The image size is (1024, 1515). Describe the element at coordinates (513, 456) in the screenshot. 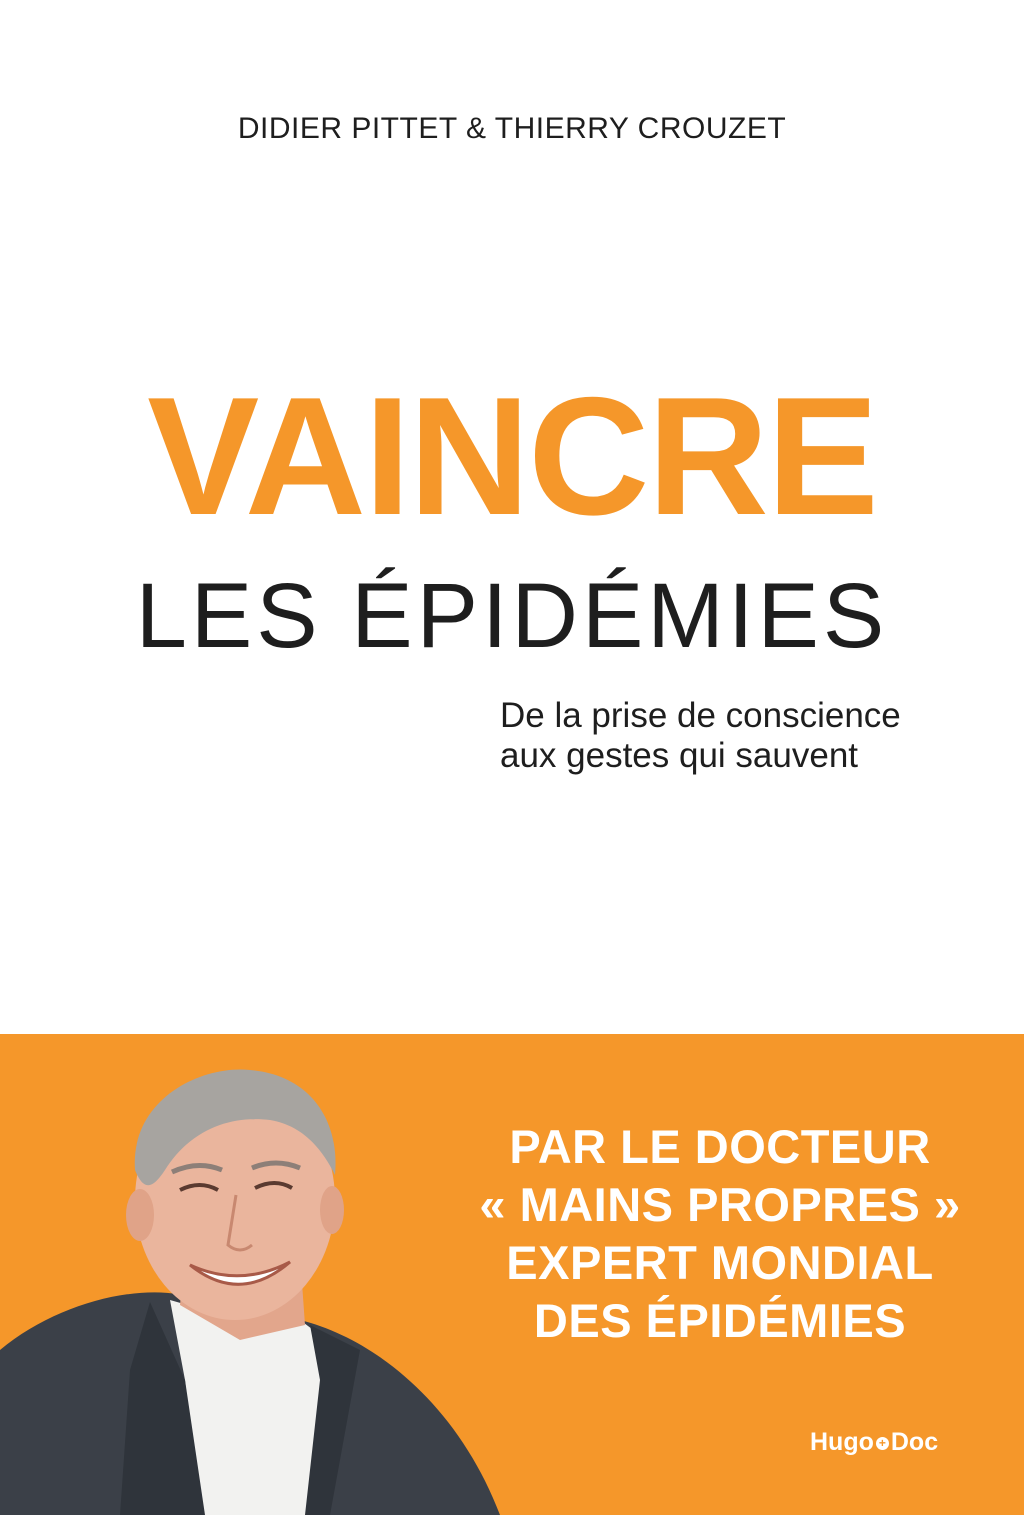

I see `title-main: VAINCRE` at that location.